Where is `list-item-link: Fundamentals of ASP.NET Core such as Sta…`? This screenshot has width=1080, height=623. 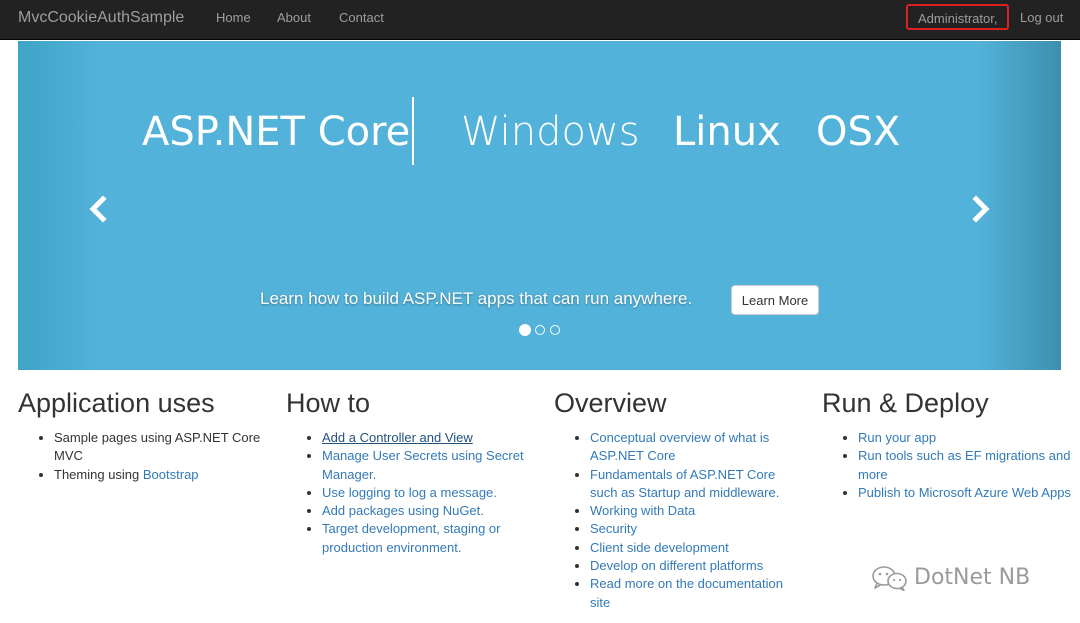 list-item-link: Fundamentals of ASP.NET Core such as Sta… is located at coordinates (684, 483).